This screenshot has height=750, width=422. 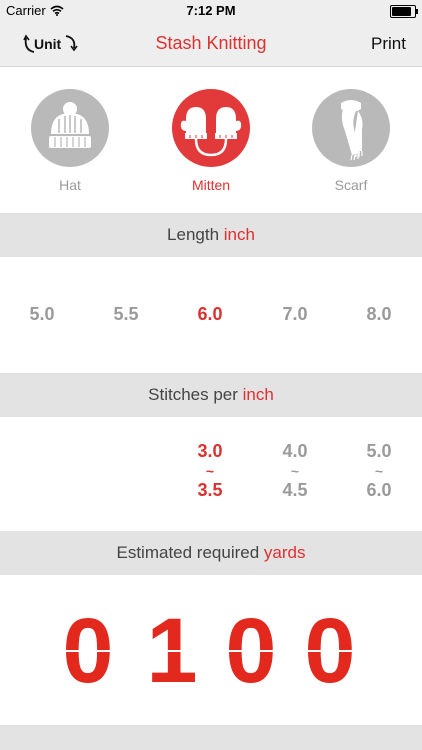 I want to click on type-label-mitten: Mitten, so click(x=211, y=185).